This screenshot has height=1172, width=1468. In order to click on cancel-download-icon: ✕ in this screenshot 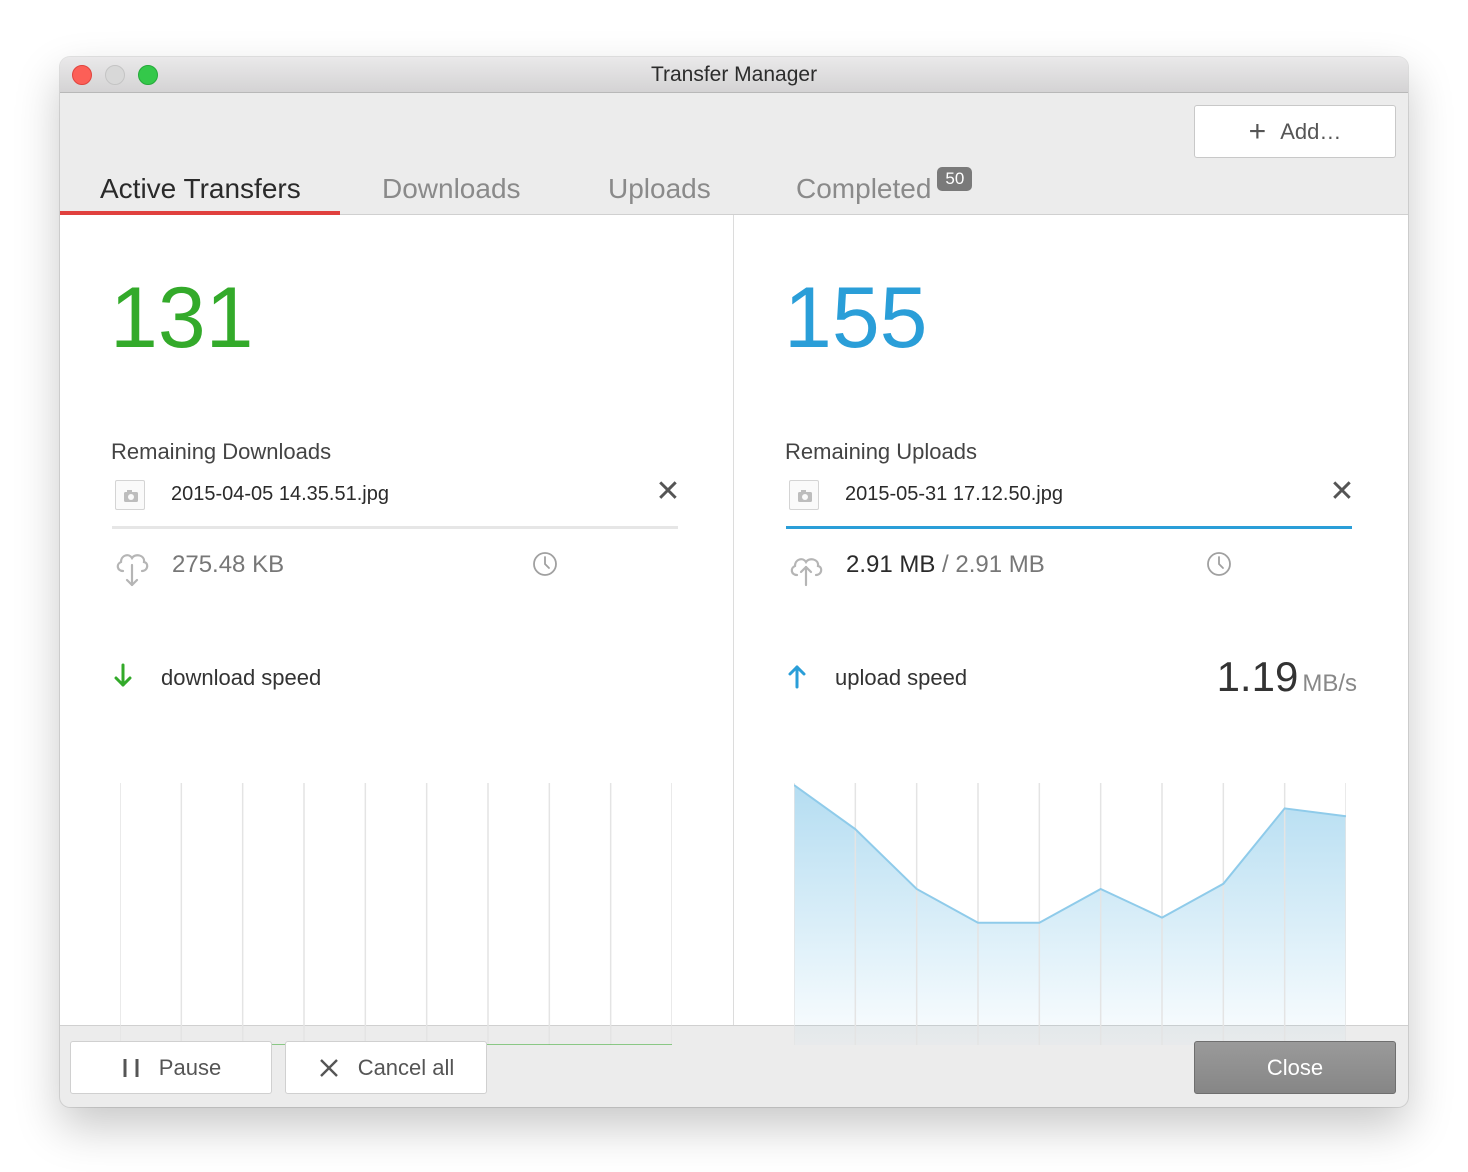, I will do `click(668, 492)`.